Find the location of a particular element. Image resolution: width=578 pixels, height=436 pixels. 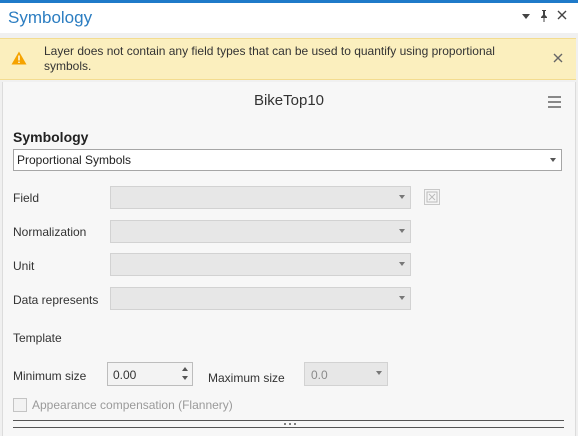

appearance-compensation-row: Appearance compensation (Flannery) is located at coordinates (123, 405).